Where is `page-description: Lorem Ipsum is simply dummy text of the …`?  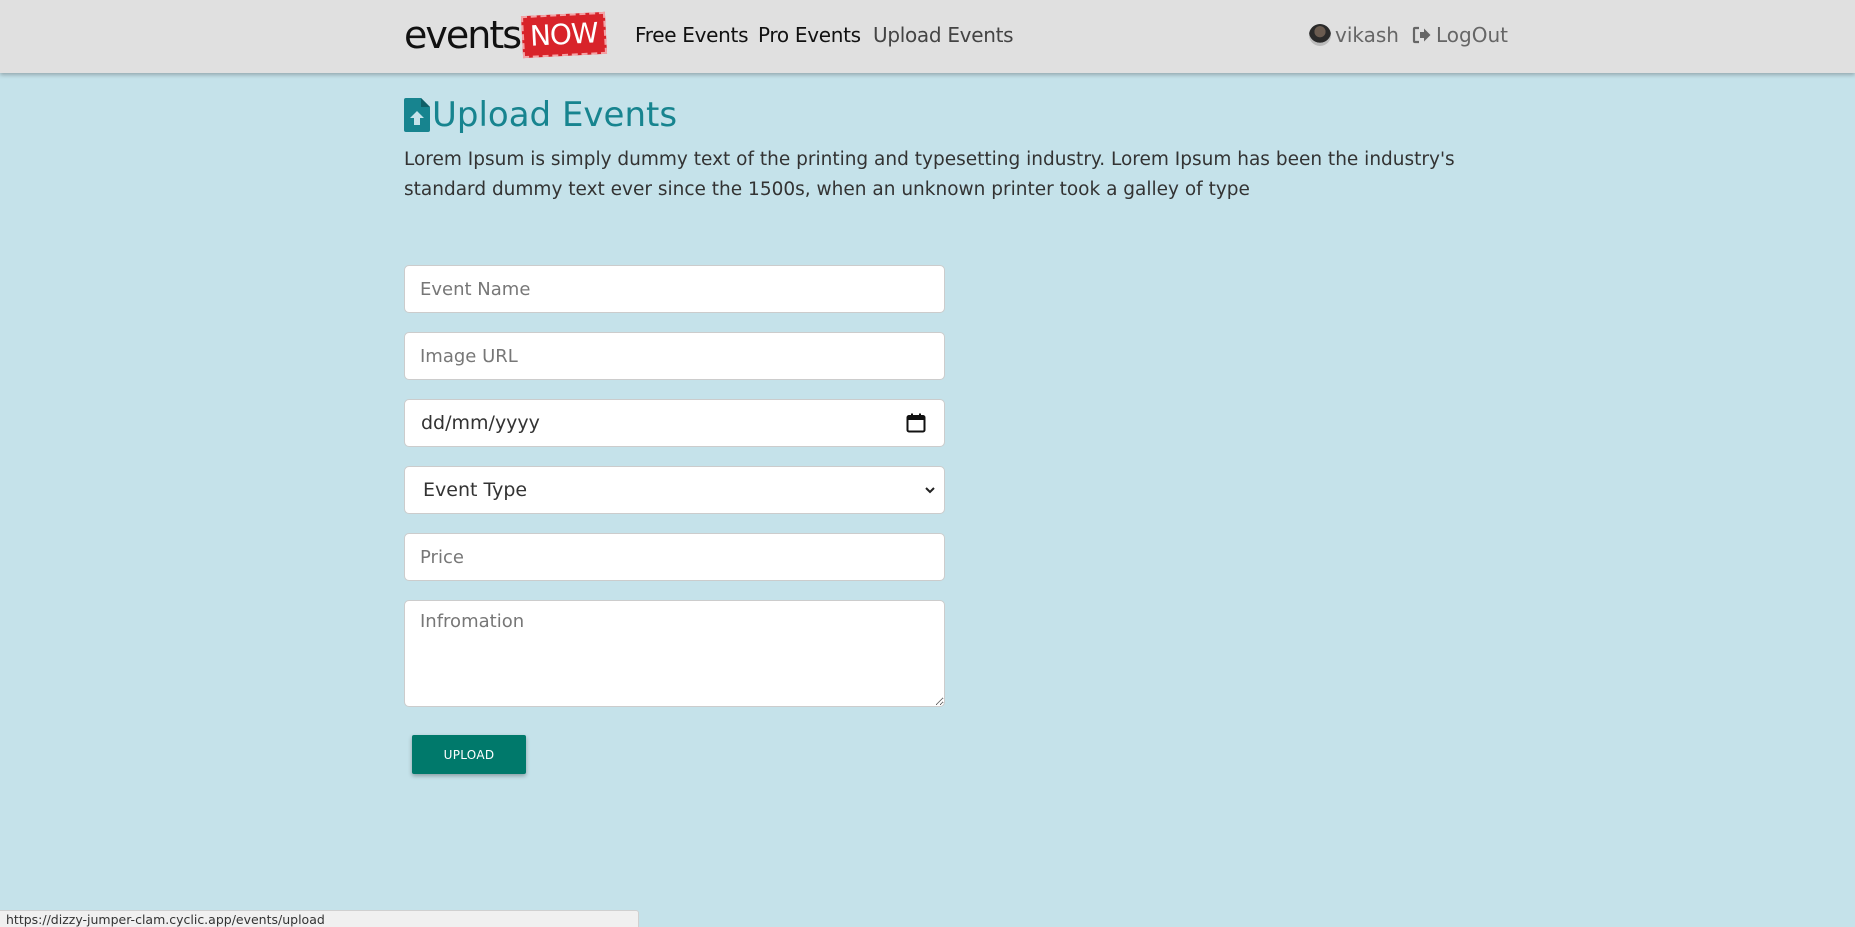 page-description: Lorem Ipsum is simply dummy text of the … is located at coordinates (929, 174).